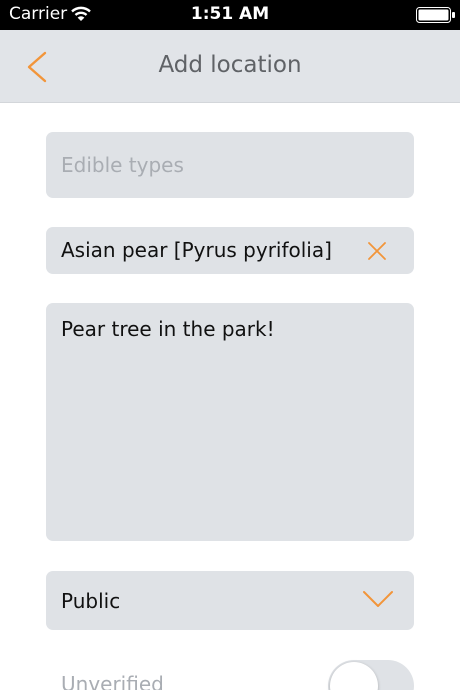 The image size is (460, 690). Describe the element at coordinates (230, 675) in the screenshot. I see `verified-row: Unverified` at that location.